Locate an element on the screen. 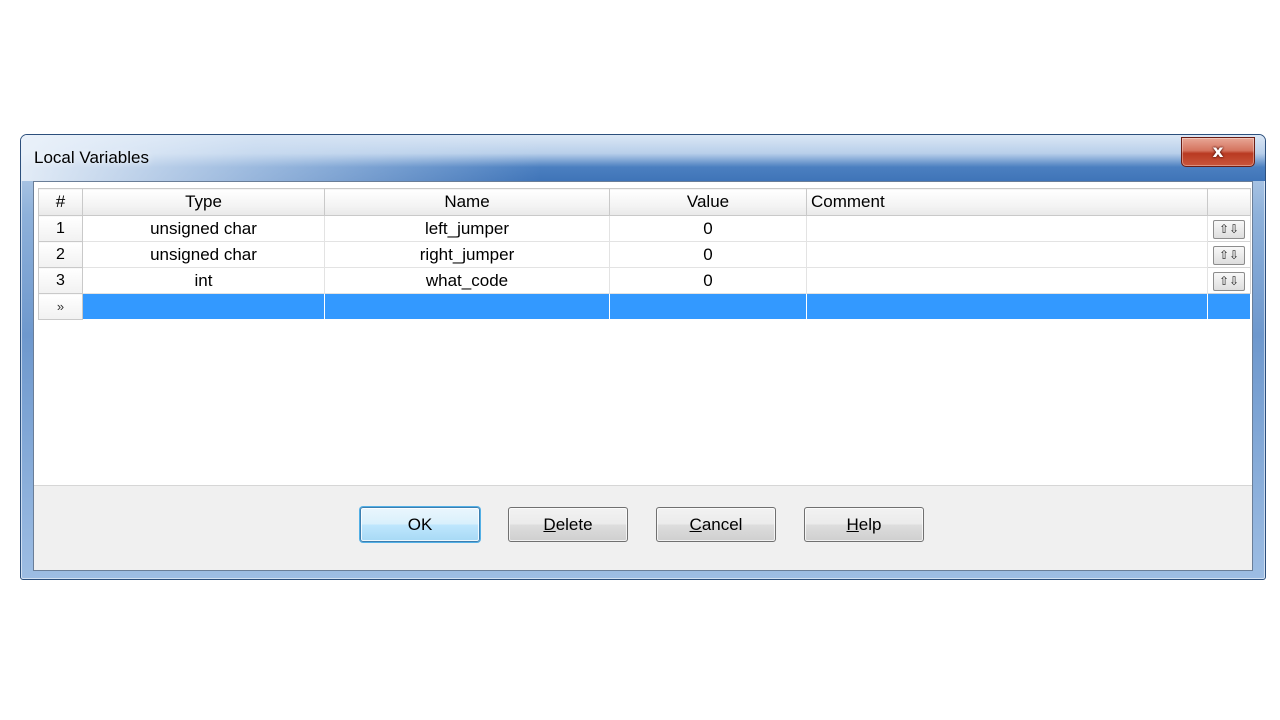  close-button: x is located at coordinates (1218, 152).